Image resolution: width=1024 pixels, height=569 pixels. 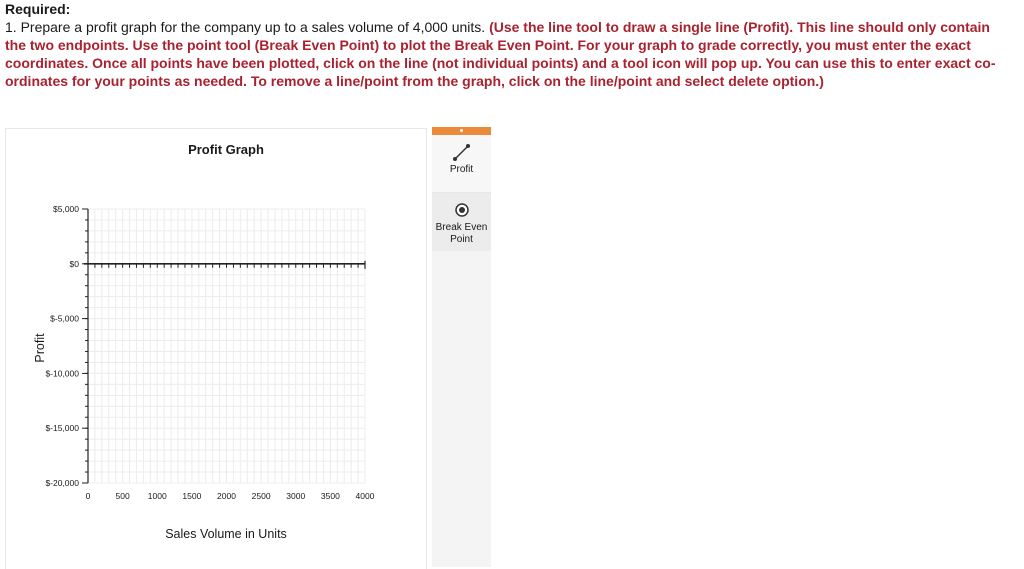 What do you see at coordinates (295, 496) in the screenshot?
I see `x-tick-label: 3000` at bounding box center [295, 496].